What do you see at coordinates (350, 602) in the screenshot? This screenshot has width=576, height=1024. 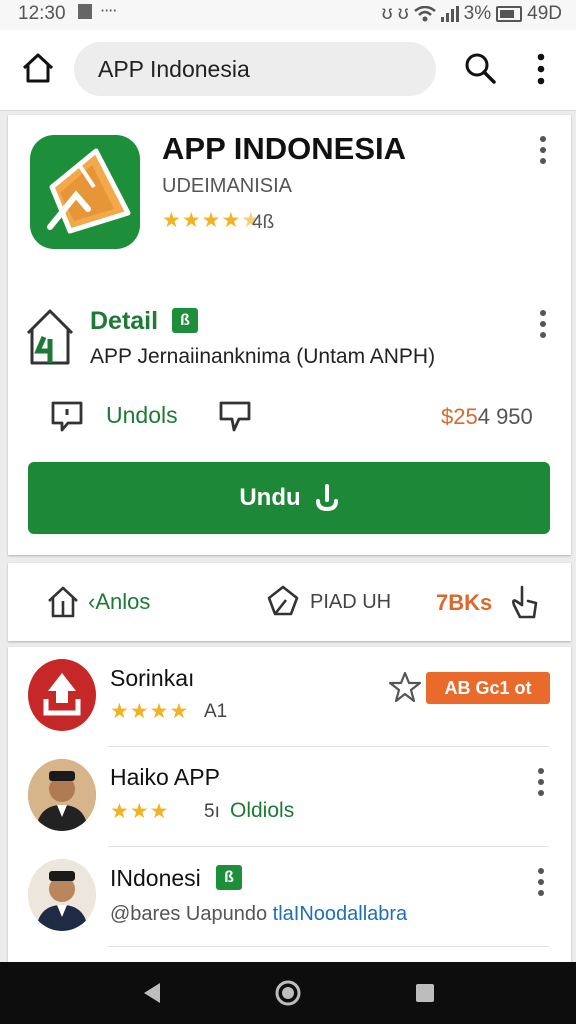 I see `stat-label-piad: PIAD UH` at bounding box center [350, 602].